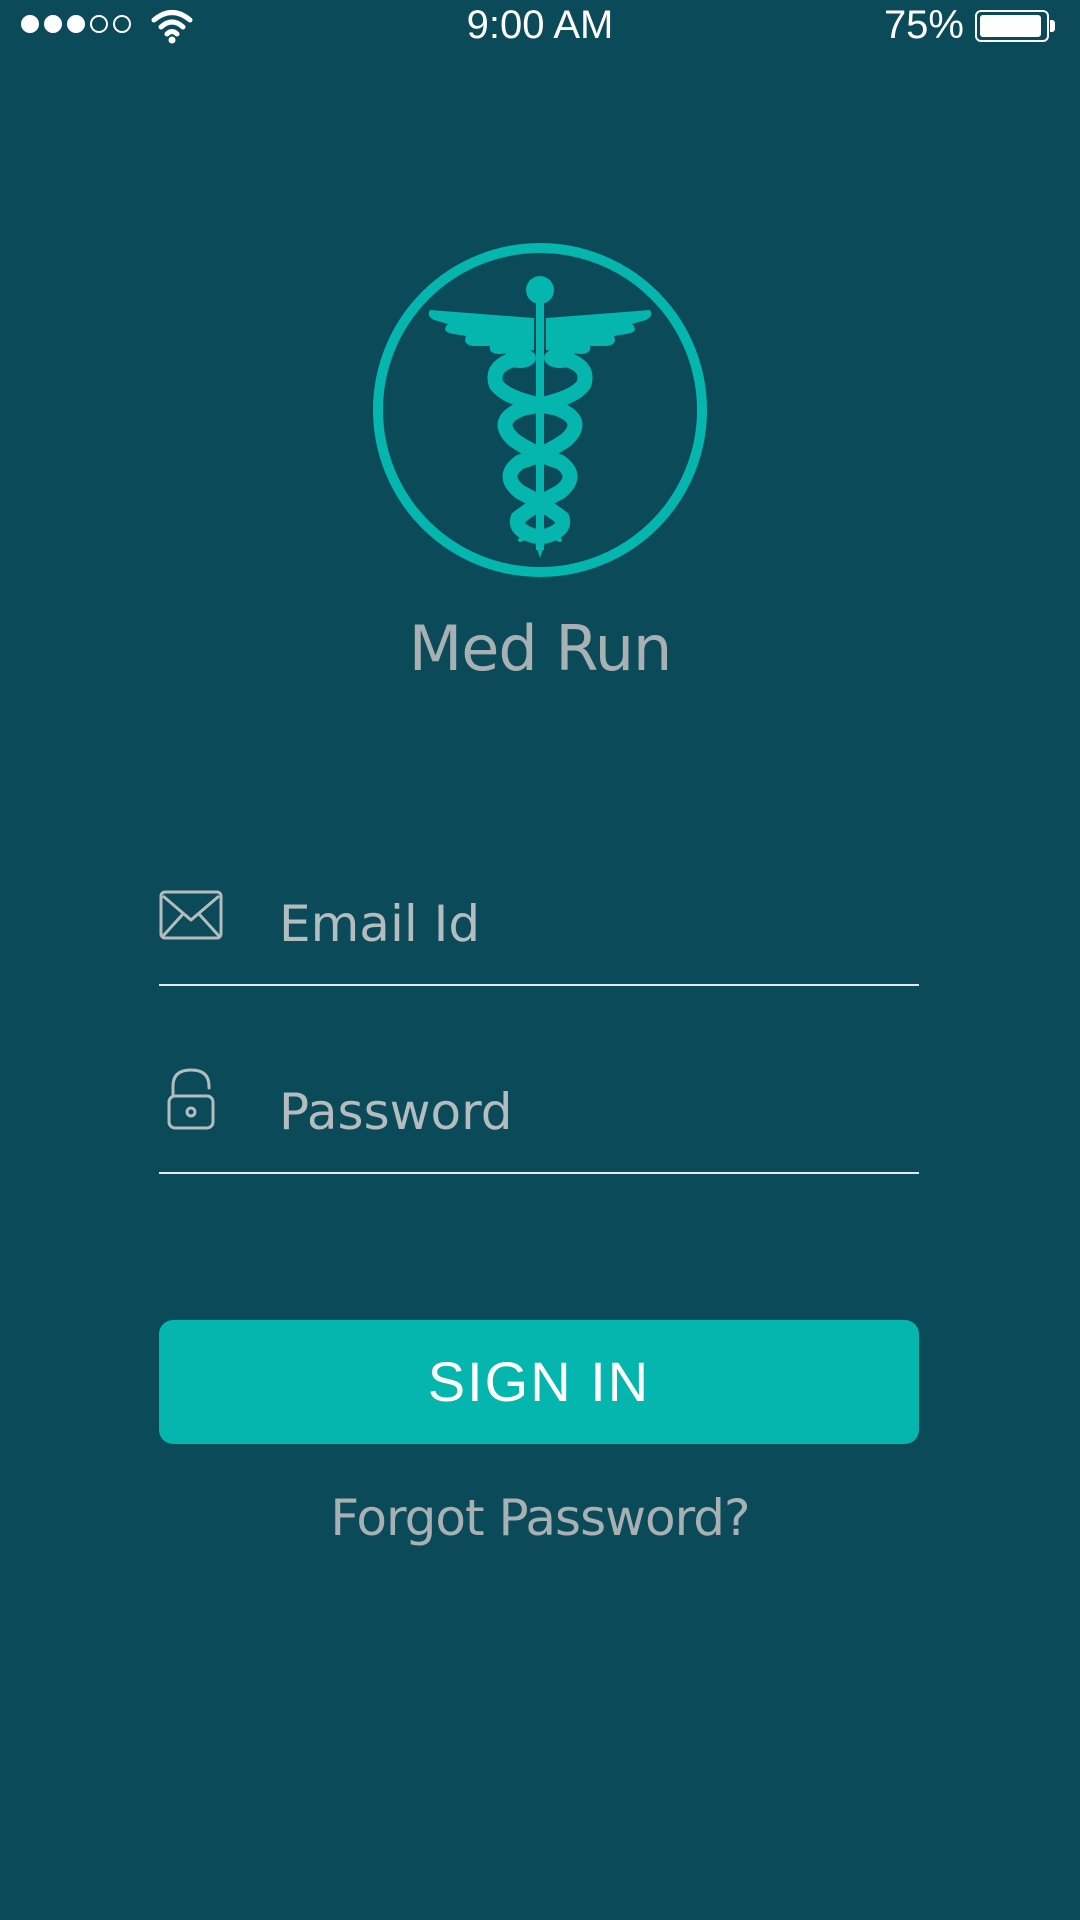 The image size is (1080, 1920). What do you see at coordinates (540, 1518) in the screenshot?
I see `forgot-password-link: Forgot Password?` at bounding box center [540, 1518].